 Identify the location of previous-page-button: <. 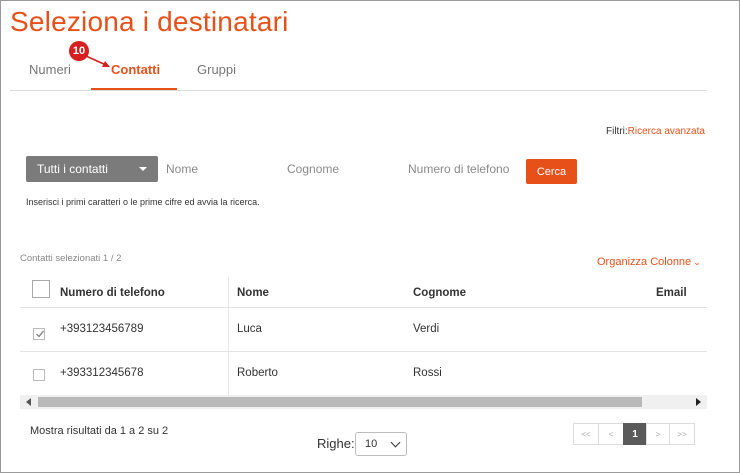
(611, 434).